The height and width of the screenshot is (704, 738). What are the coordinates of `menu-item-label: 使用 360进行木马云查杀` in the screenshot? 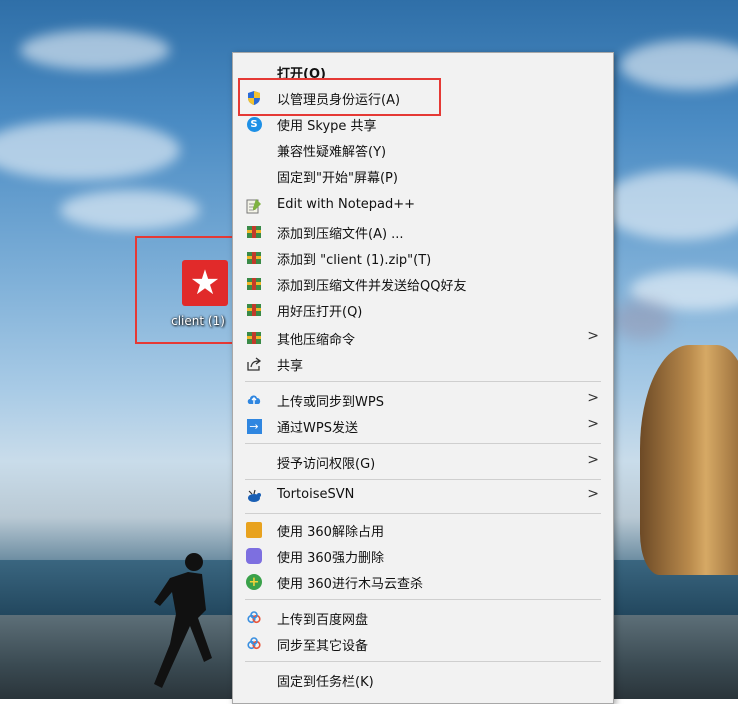 It's located at (350, 584).